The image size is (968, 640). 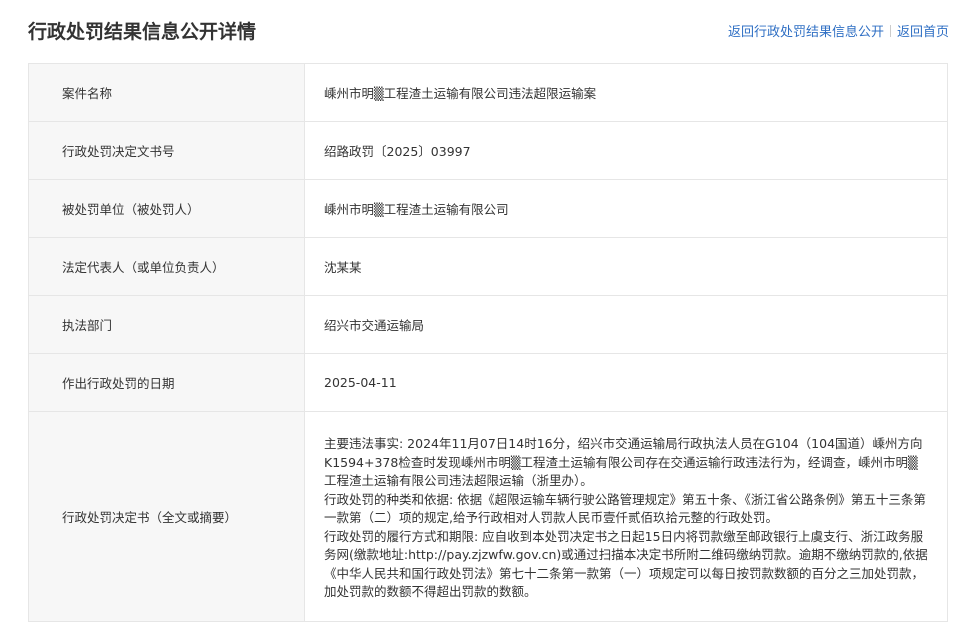 What do you see at coordinates (626, 324) in the screenshot?
I see `row-value: 绍兴市交通运输局` at bounding box center [626, 324].